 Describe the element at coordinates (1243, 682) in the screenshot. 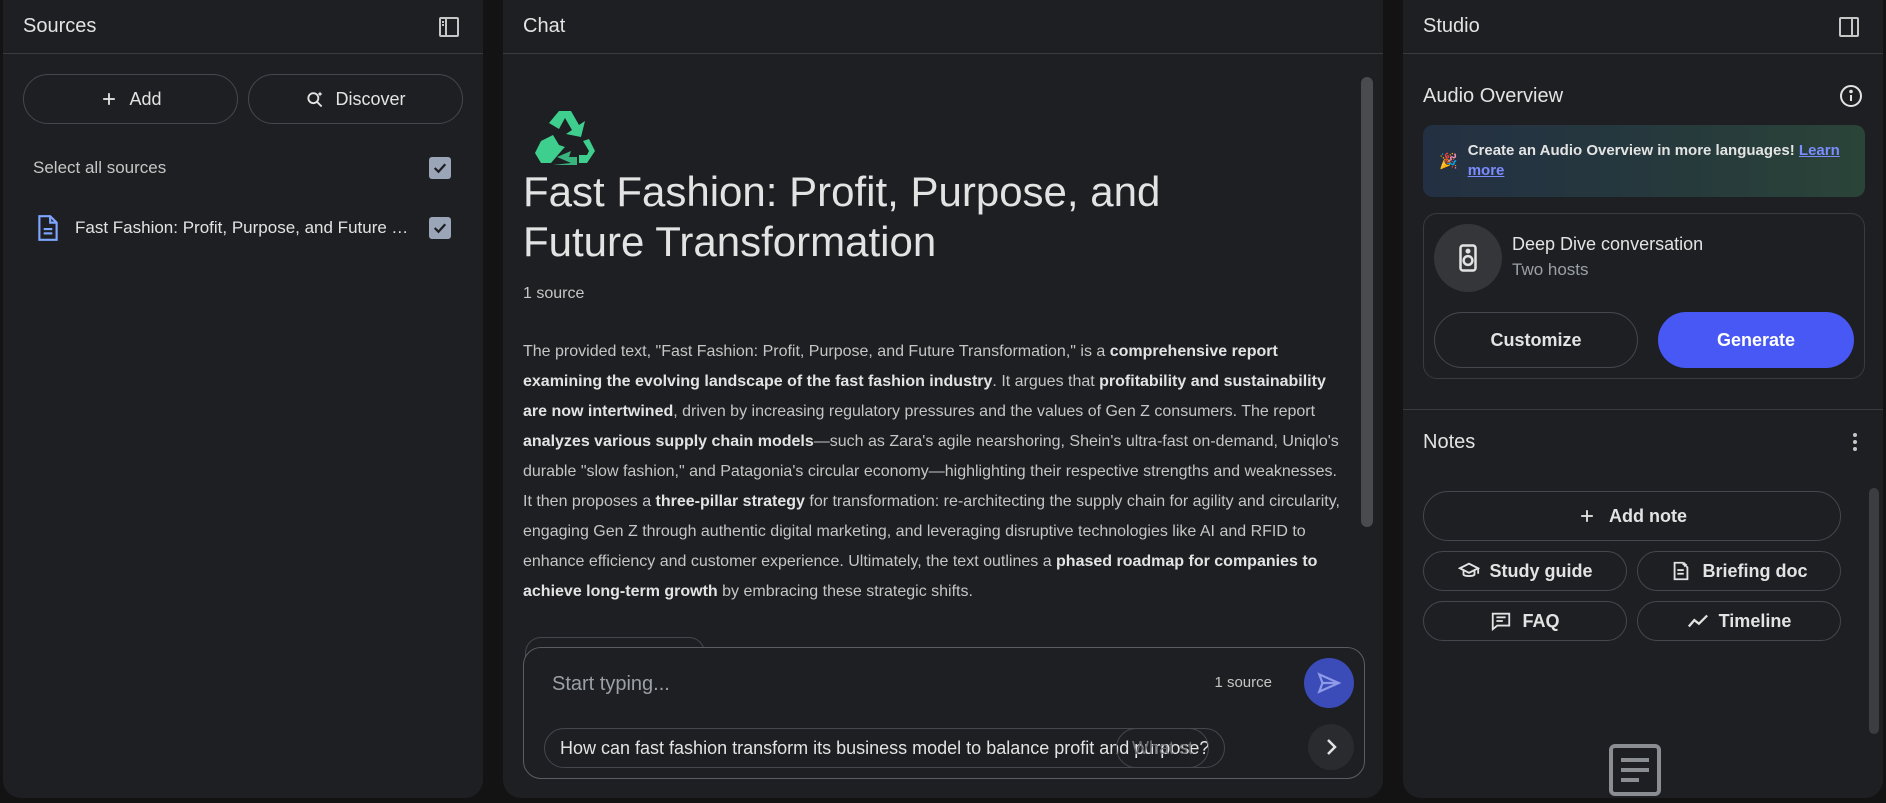

I see `input-source-count: 1 source` at that location.